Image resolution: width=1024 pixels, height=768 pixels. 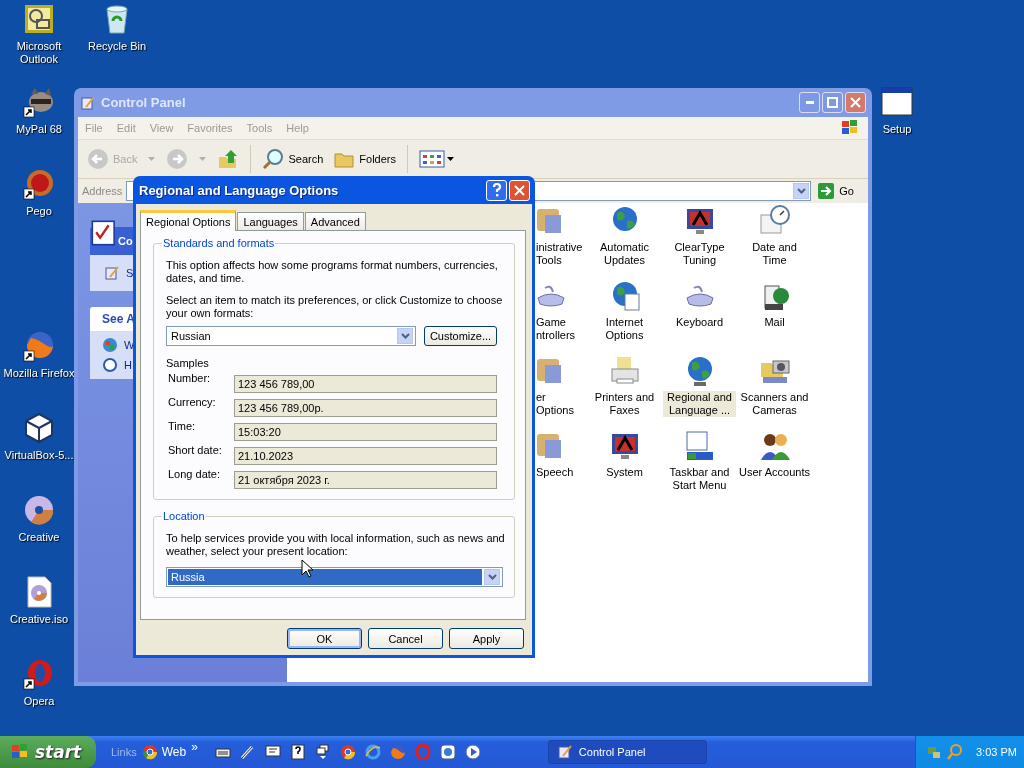 What do you see at coordinates (239, 190) in the screenshot?
I see `dialog-title: Regional and Language Options` at bounding box center [239, 190].